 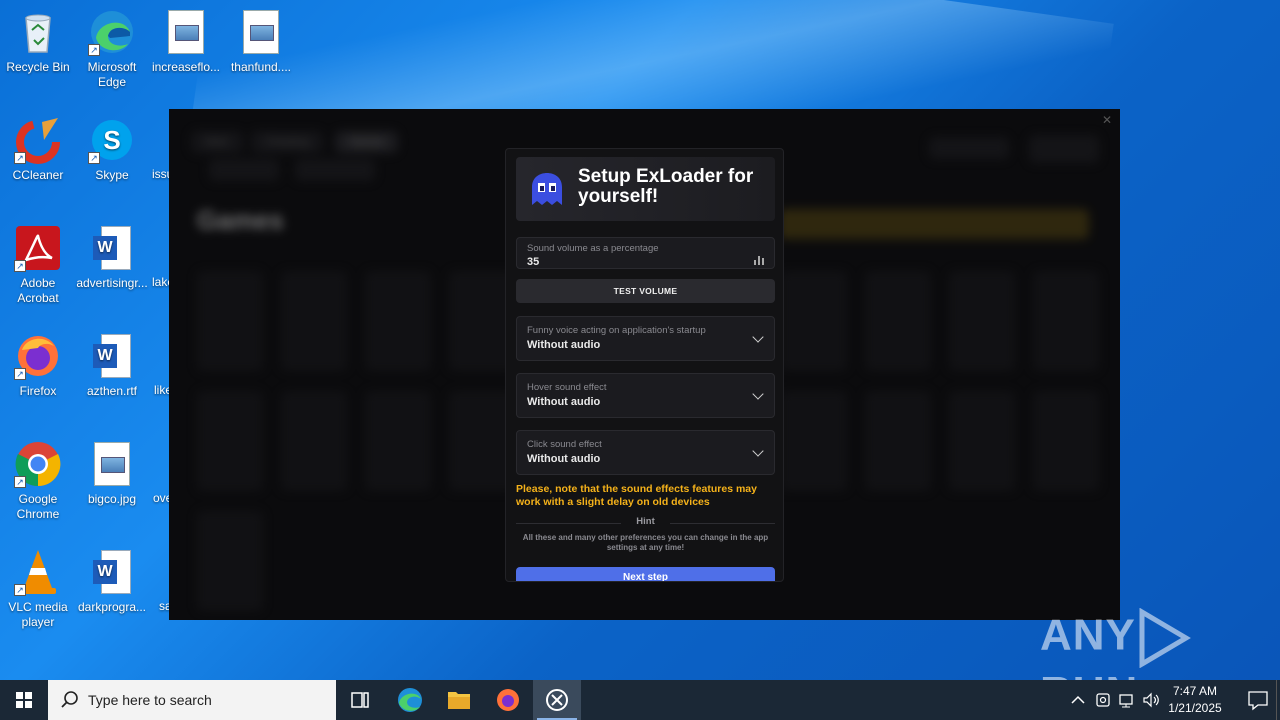 I want to click on notification-center-button, so click(x=1258, y=700).